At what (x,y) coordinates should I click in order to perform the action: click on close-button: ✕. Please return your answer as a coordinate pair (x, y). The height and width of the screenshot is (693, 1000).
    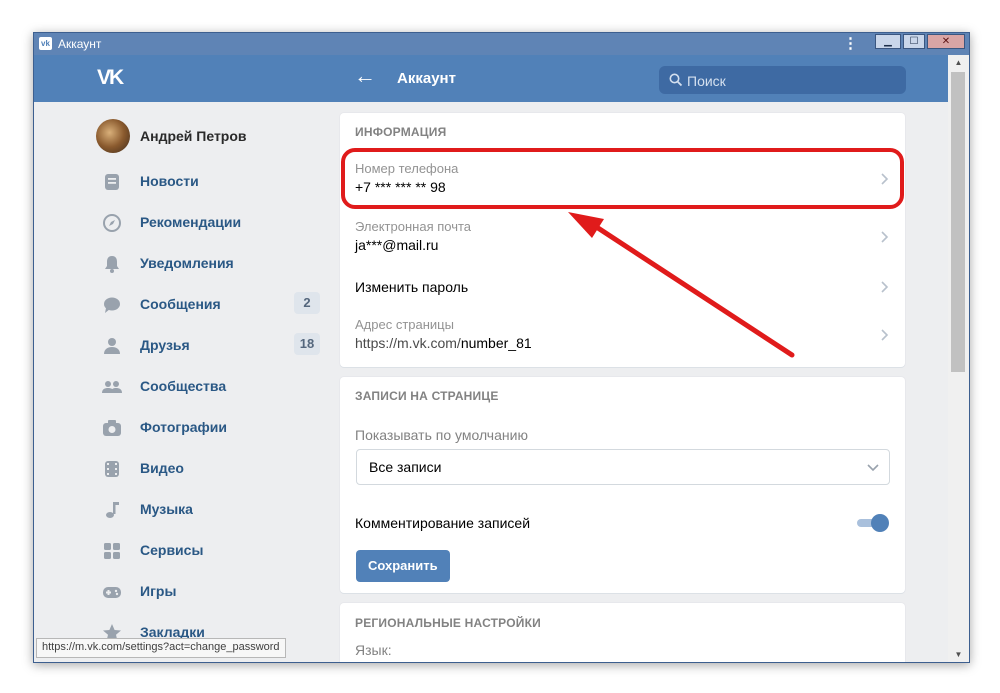
    Looking at the image, I should click on (946, 41).